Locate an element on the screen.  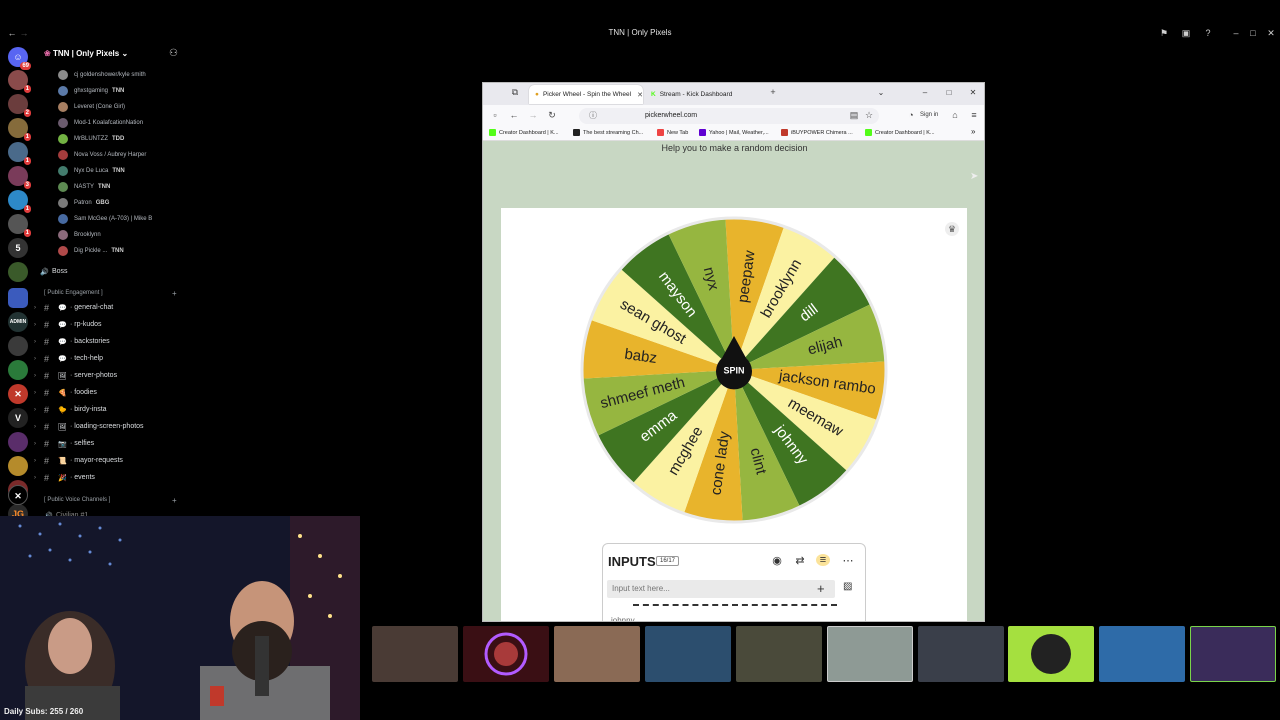
channel-rp-kudos: › # 💬 · rp-kudos is located at coordinates (107, 324).